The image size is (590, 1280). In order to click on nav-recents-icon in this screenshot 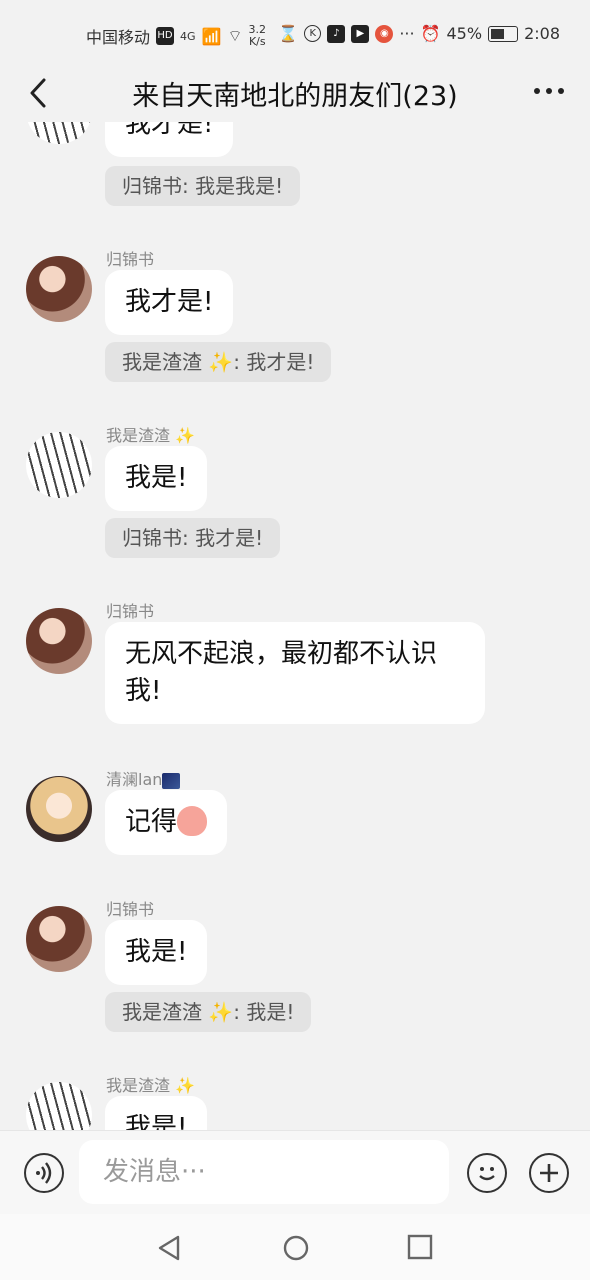, I will do `click(420, 1247)`.